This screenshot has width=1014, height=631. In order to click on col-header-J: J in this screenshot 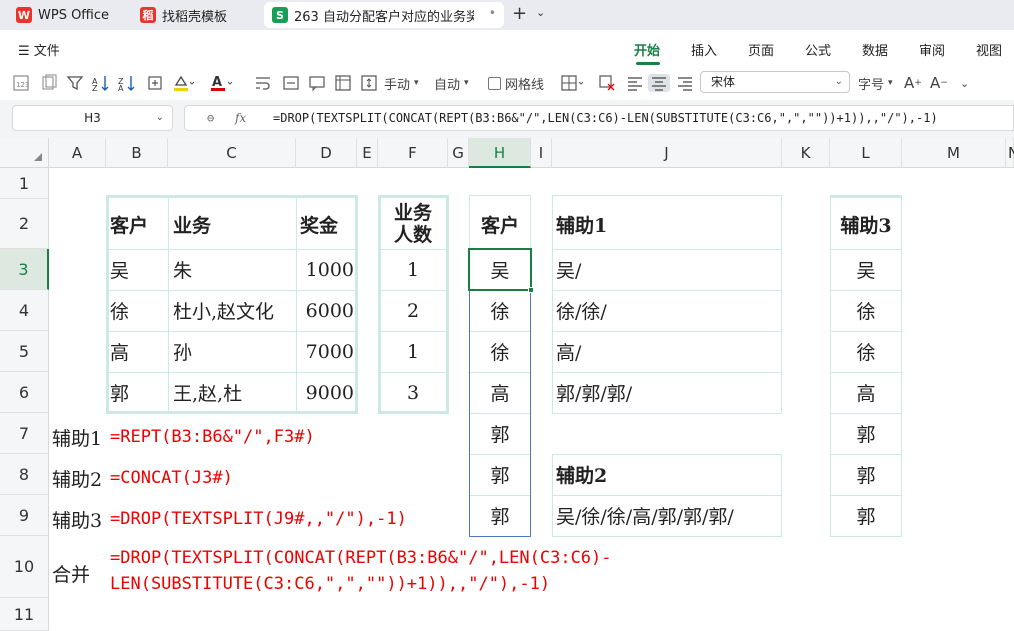, I will do `click(667, 153)`.